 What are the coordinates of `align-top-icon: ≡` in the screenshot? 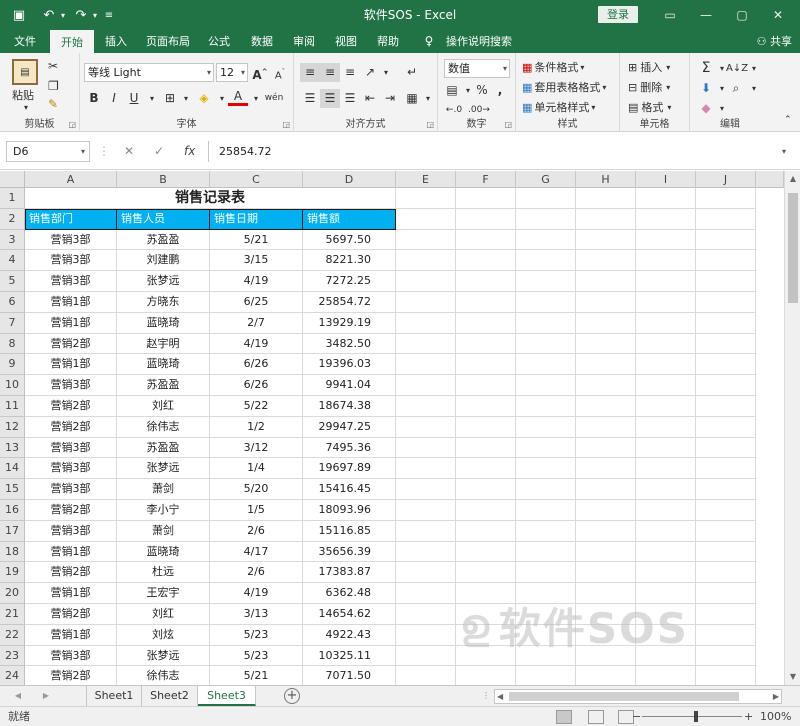 It's located at (310, 72).